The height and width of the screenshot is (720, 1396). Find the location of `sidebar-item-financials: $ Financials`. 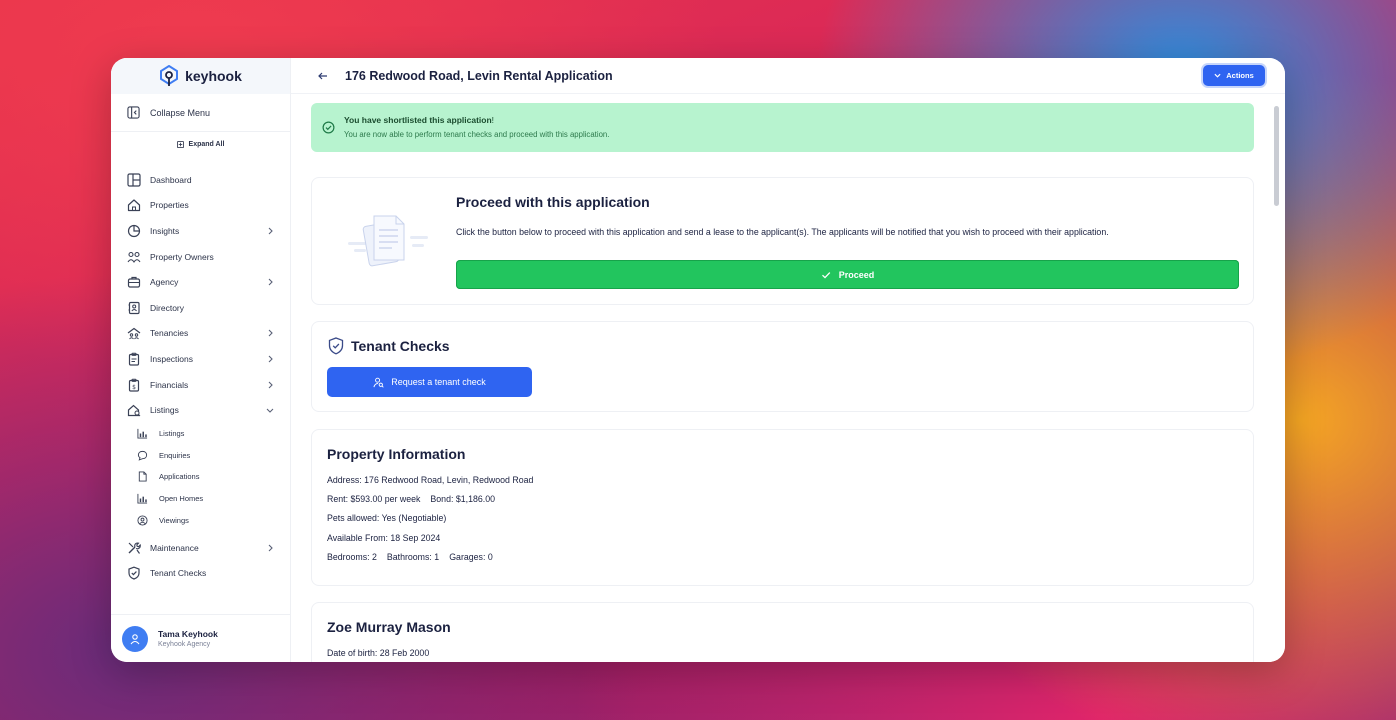

sidebar-item-financials: $ Financials is located at coordinates (200, 385).